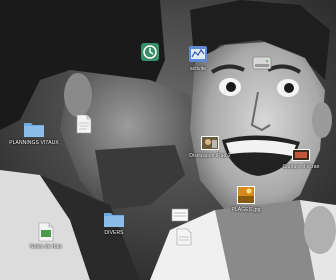 The width and height of the screenshot is (336, 280). What do you see at coordinates (46, 247) in the screenshot?
I see `desktop-icon-label: Notes de frais` at bounding box center [46, 247].